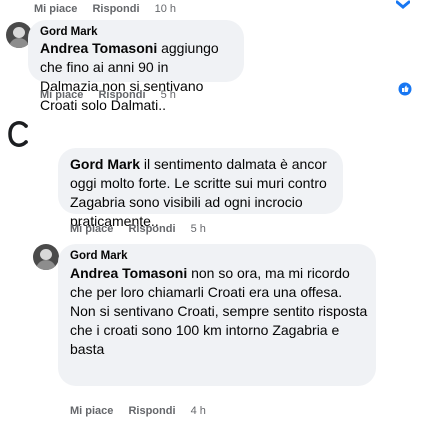  I want to click on timestamp: 10 h, so click(165, 9).